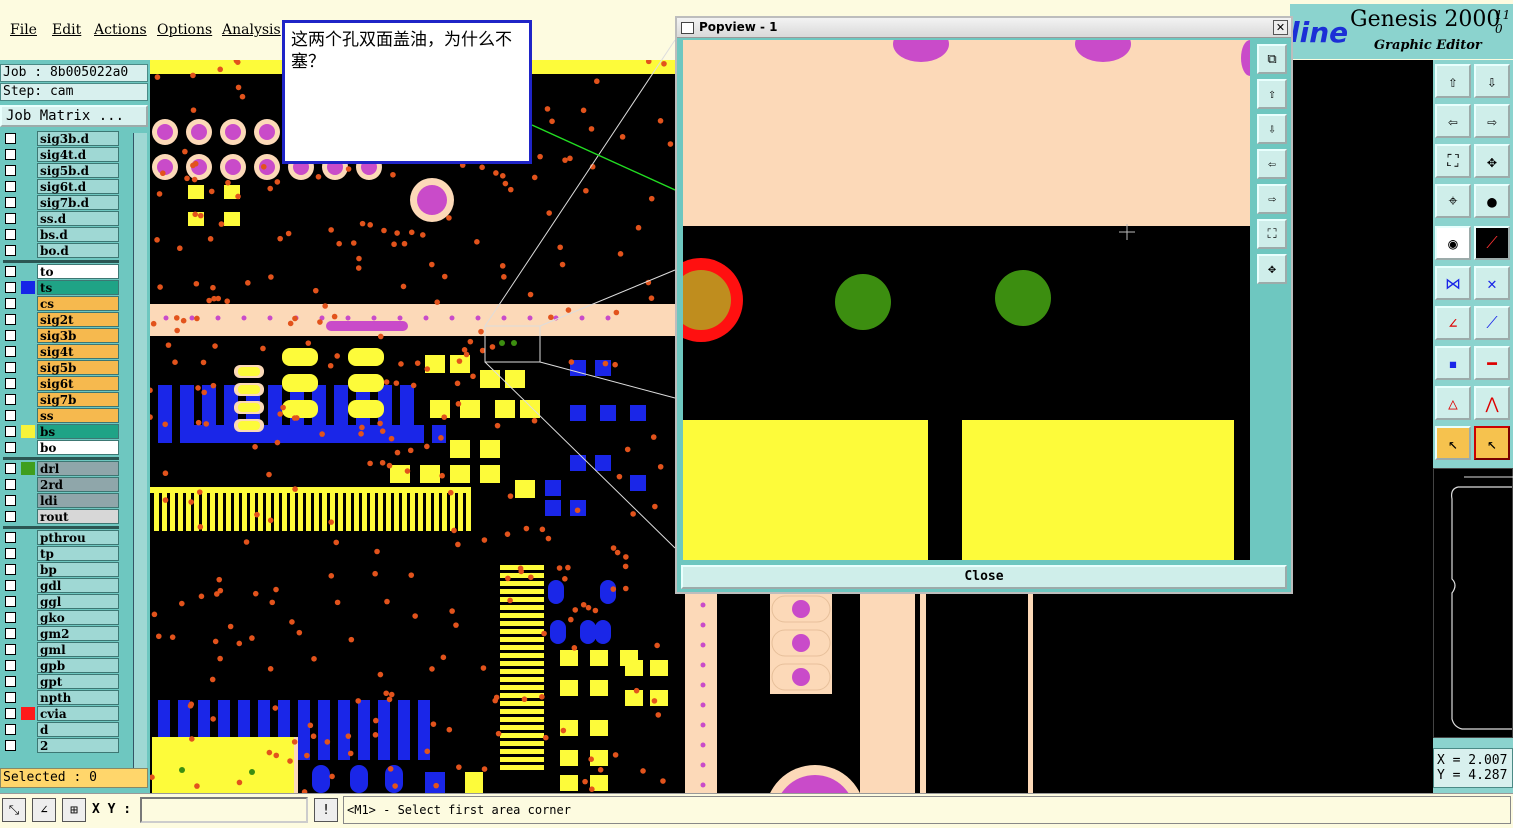  Describe the element at coordinates (1492, 443) in the screenshot. I see `pointer2-icon: ↖` at that location.